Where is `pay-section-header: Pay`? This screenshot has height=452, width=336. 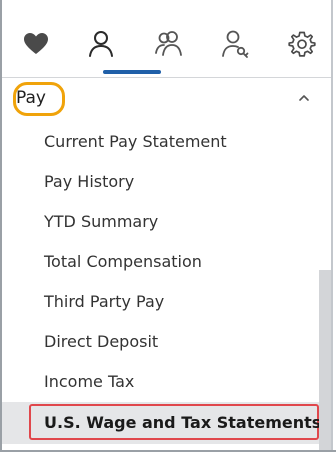 pay-section-header: Pay is located at coordinates (166, 100).